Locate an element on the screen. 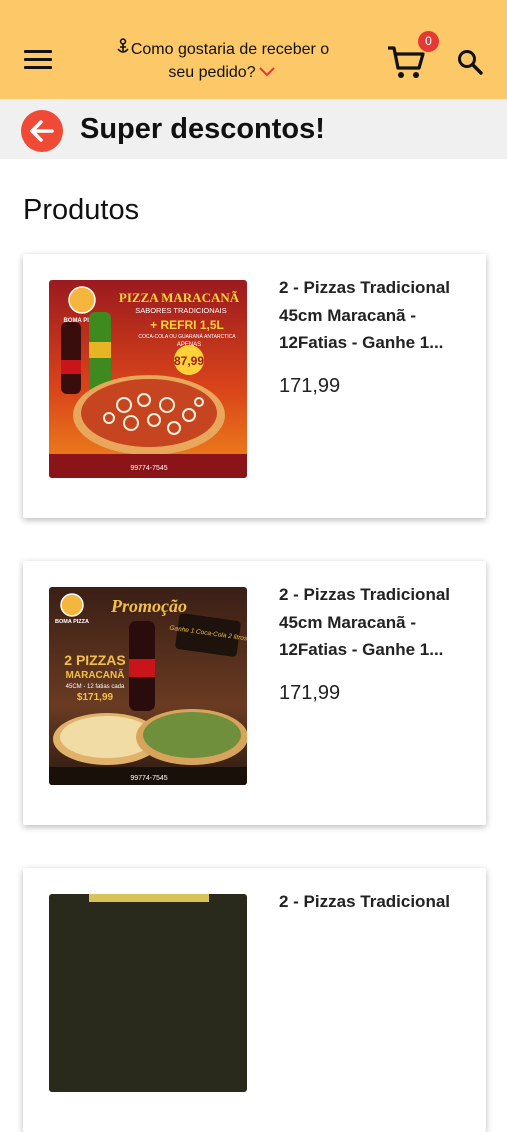 This screenshot has height=1132, width=507. page-header: Super descontos! is located at coordinates (253, 129).